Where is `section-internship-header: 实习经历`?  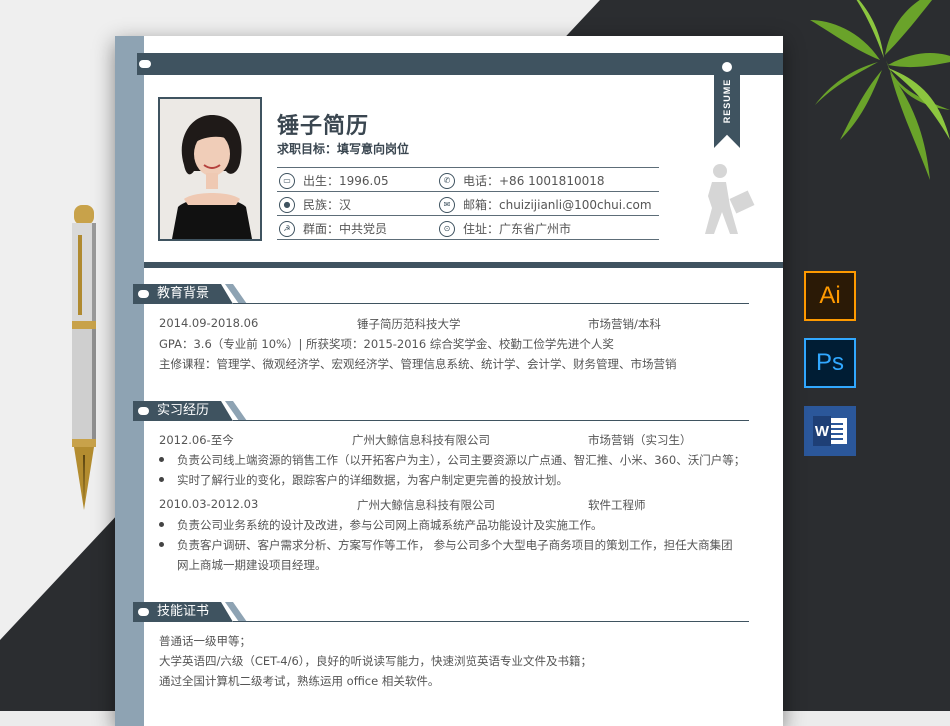
section-internship-header: 实习经历 is located at coordinates (190, 411).